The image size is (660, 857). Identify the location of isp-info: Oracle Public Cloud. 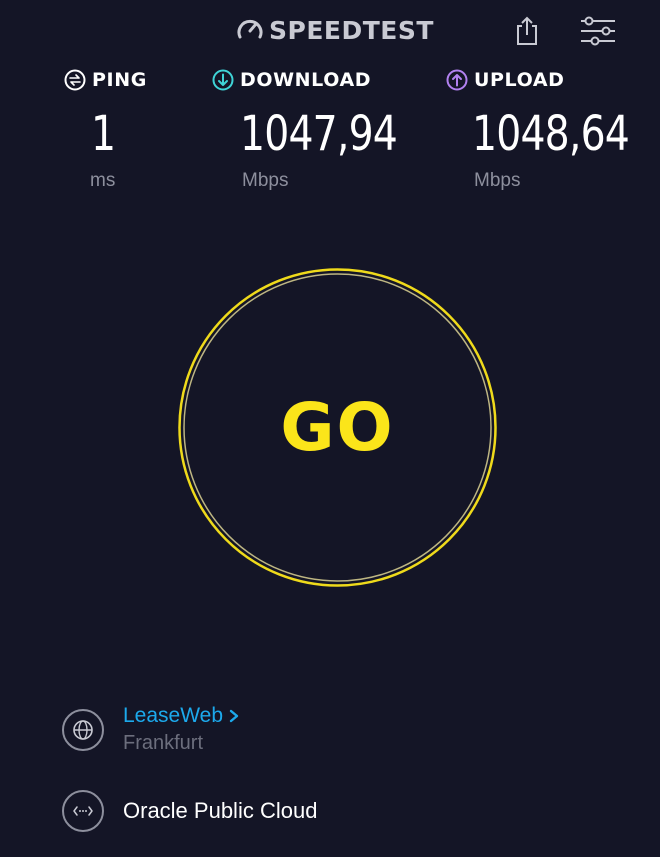
(189, 811).